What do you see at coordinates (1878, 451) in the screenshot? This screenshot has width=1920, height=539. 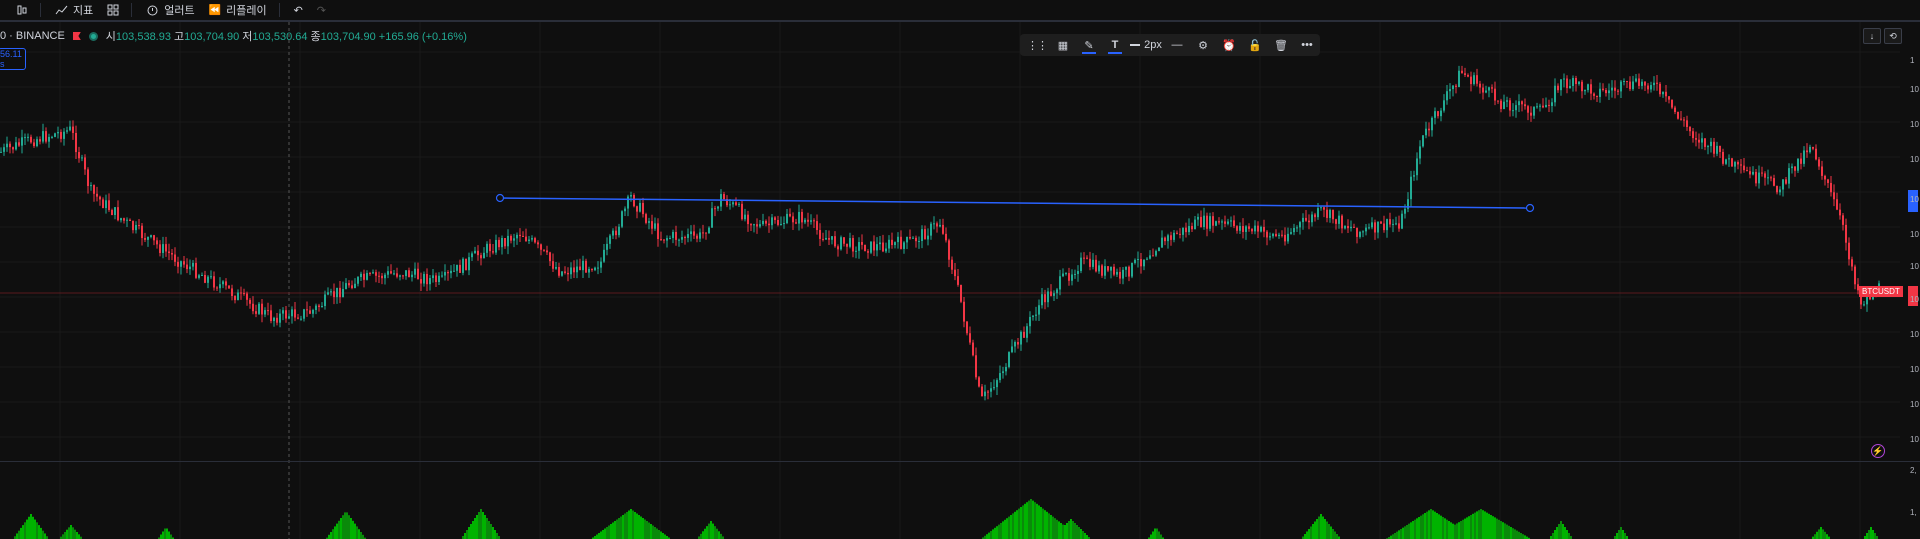 I see `lightning-icon: ⚡` at bounding box center [1878, 451].